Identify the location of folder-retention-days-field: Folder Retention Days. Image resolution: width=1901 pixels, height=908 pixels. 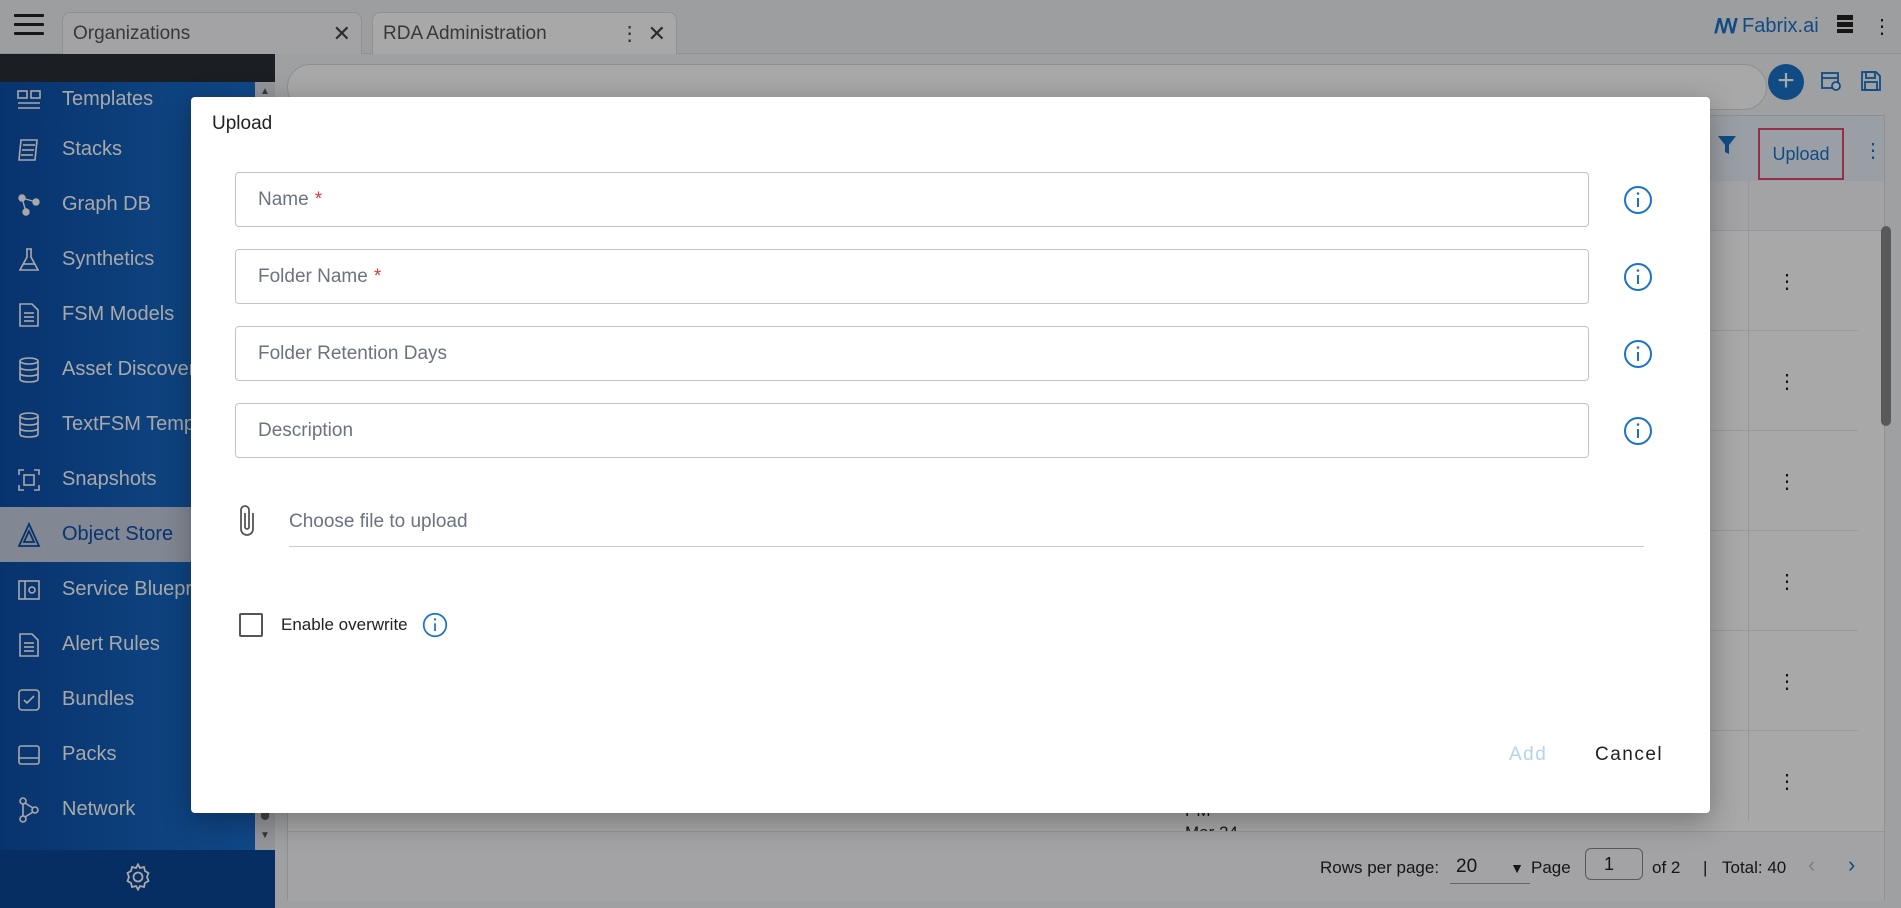
(912, 353).